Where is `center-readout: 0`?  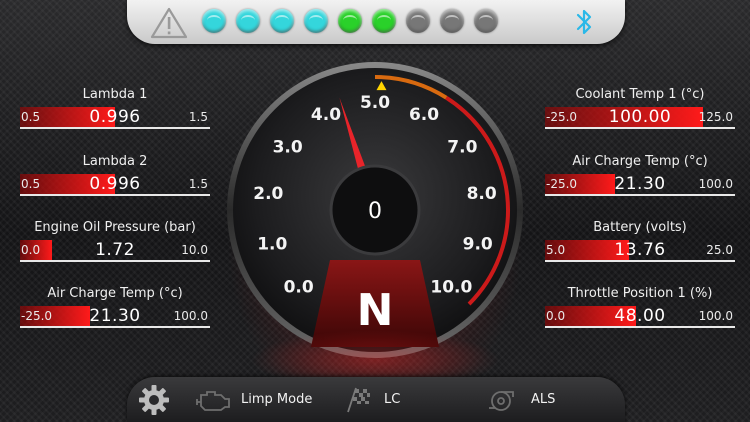 center-readout: 0 is located at coordinates (375, 211).